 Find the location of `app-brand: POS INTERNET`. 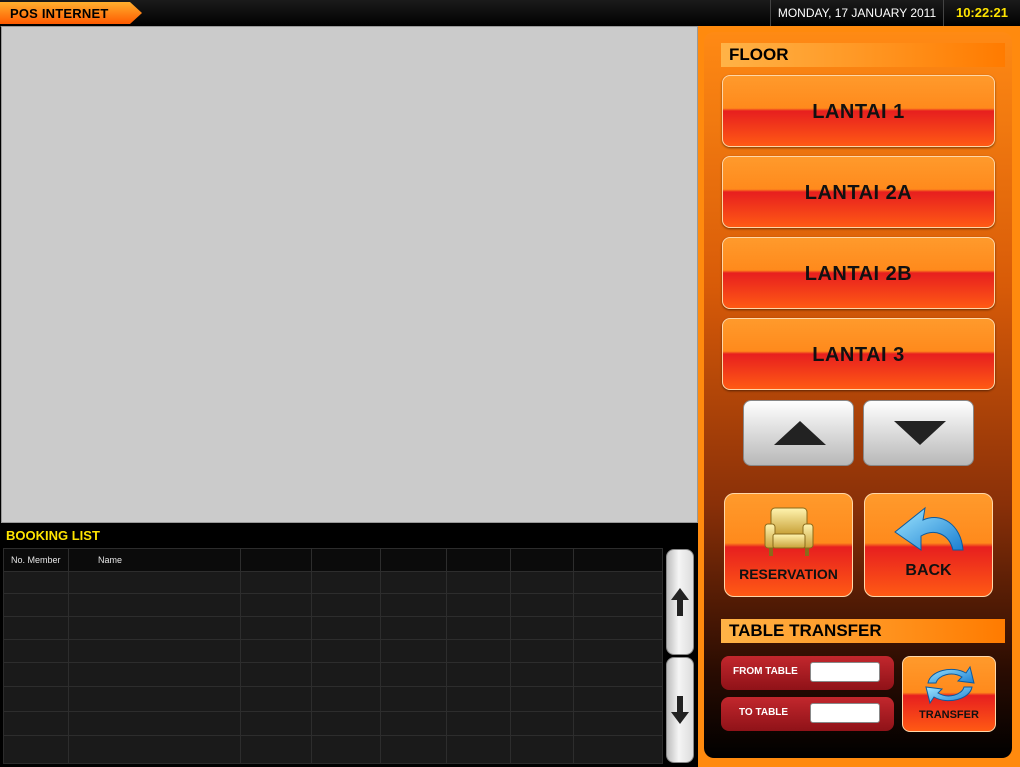

app-brand: POS INTERNET is located at coordinates (71, 13).